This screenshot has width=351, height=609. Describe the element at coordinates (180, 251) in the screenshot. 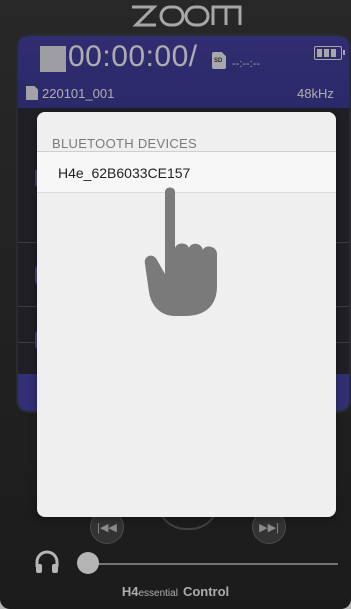

I see `tap-hand-icon` at that location.